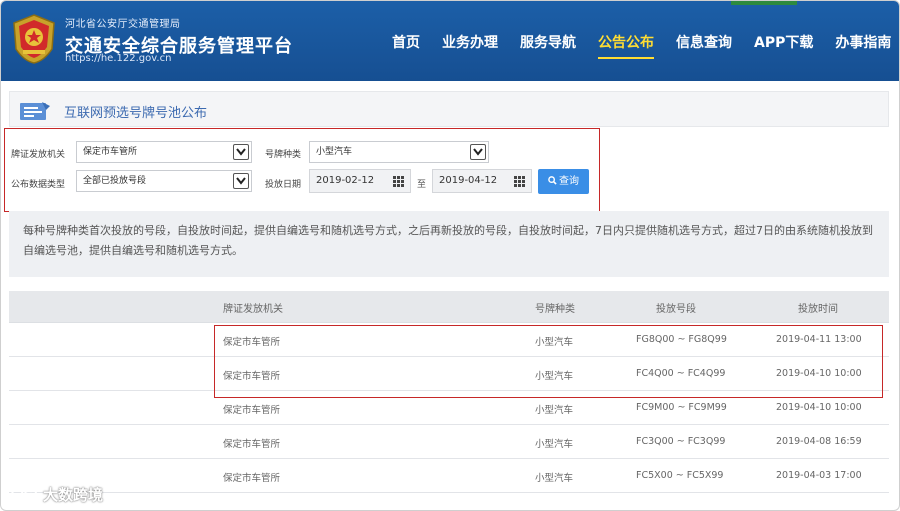  What do you see at coordinates (818, 309) in the screenshot?
I see `col-header-time: 投放时间` at bounding box center [818, 309].